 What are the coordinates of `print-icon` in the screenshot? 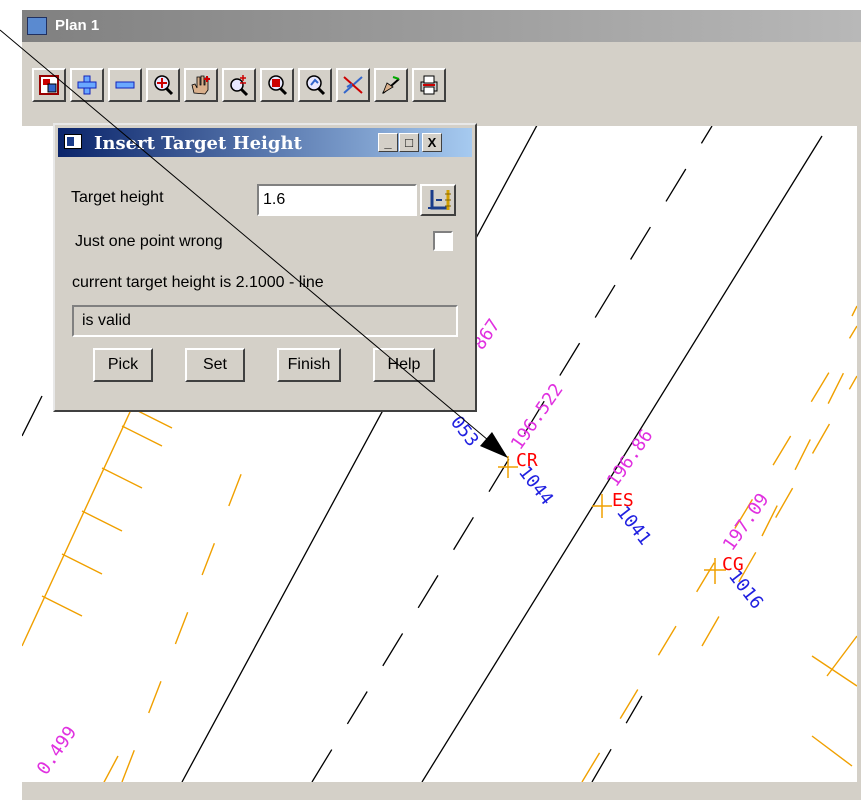 It's located at (429, 85).